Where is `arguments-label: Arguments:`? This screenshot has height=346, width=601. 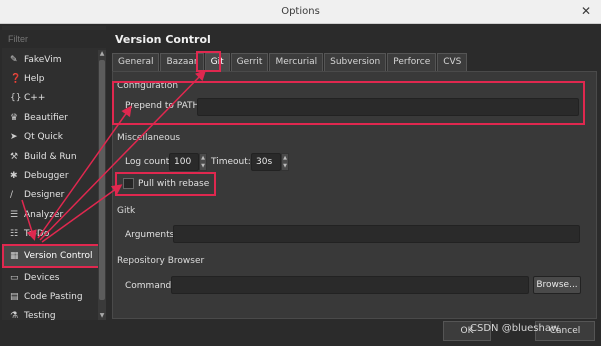
arguments-label: Arguments: is located at coordinates (151, 235).